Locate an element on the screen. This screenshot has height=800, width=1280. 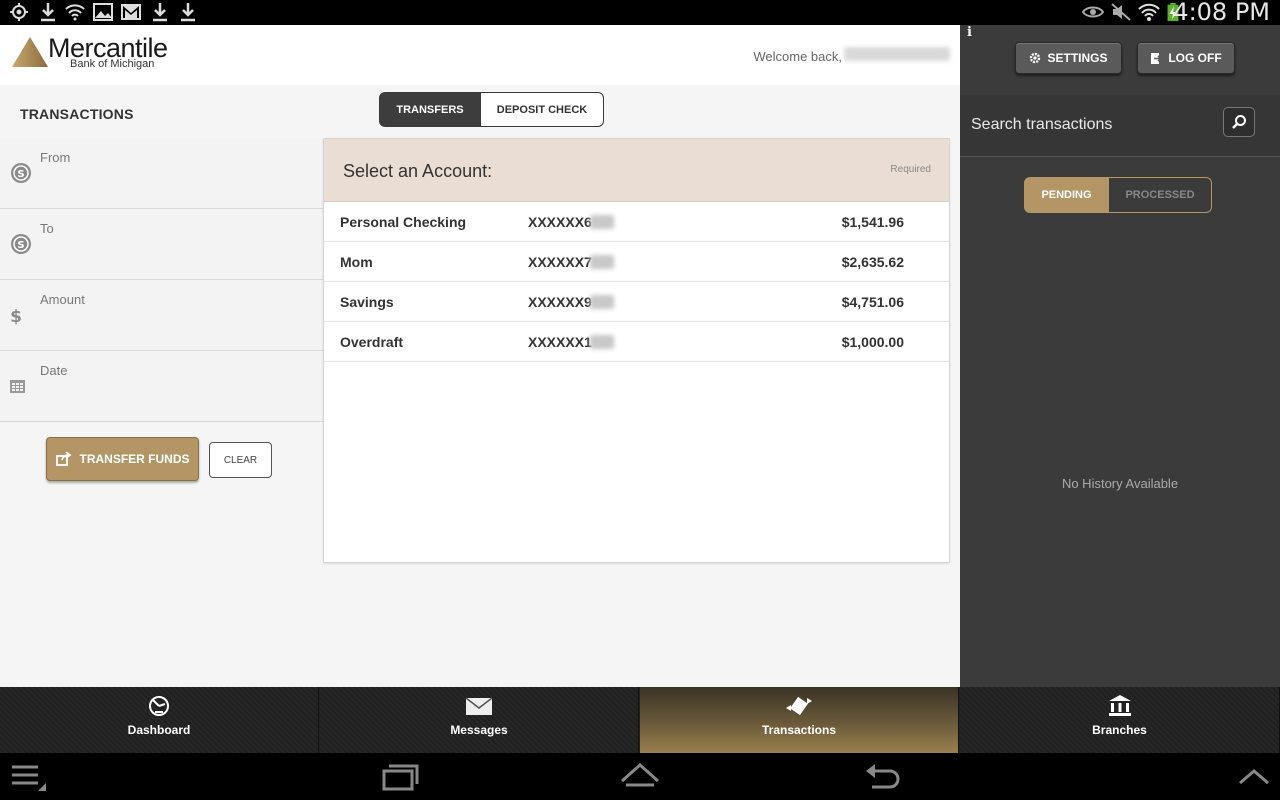
calendar-icon is located at coordinates (17, 386).